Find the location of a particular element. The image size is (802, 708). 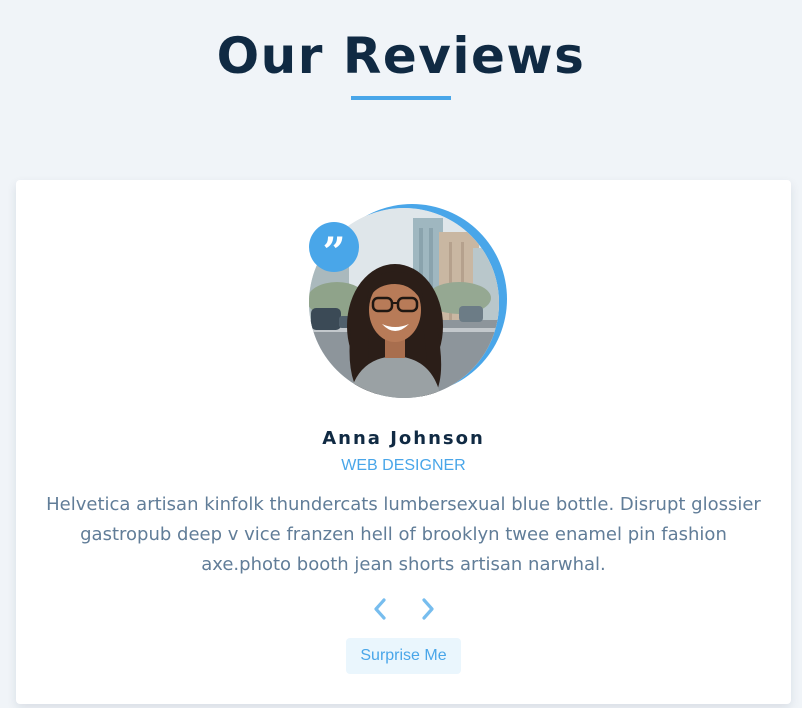

page-title: Our Reviews is located at coordinates (401, 56).